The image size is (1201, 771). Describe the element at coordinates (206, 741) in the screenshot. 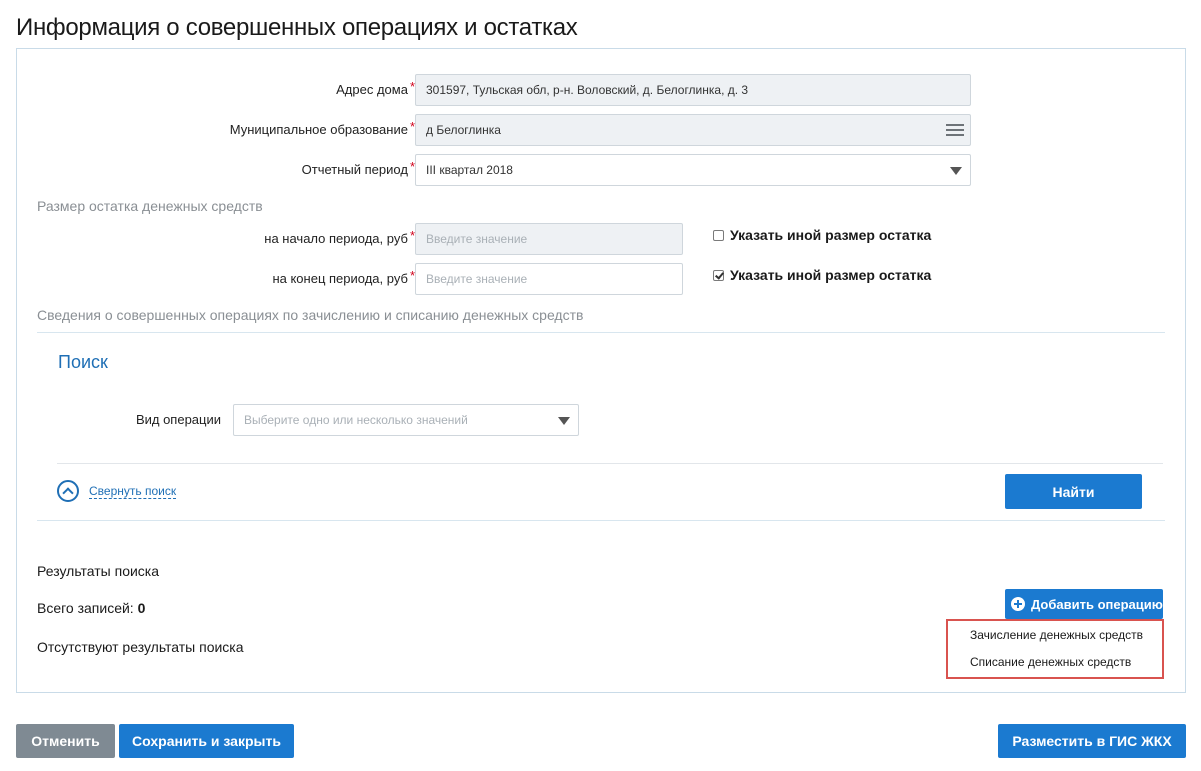

I see `save-close-button: Сохранить и закрыть` at that location.